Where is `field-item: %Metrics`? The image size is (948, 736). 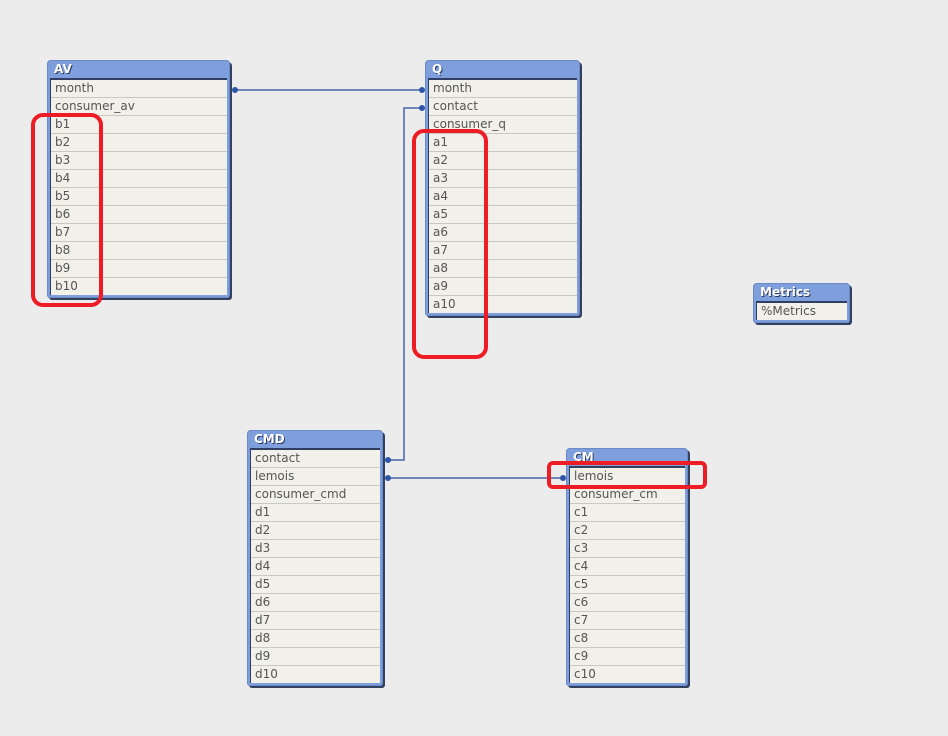 field-item: %Metrics is located at coordinates (802, 311).